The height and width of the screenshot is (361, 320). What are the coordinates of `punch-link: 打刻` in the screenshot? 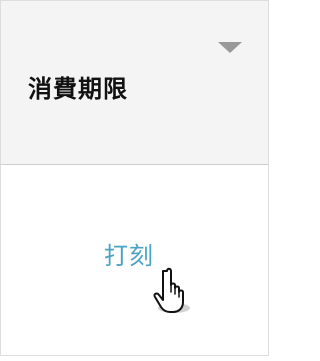 It's located at (129, 256).